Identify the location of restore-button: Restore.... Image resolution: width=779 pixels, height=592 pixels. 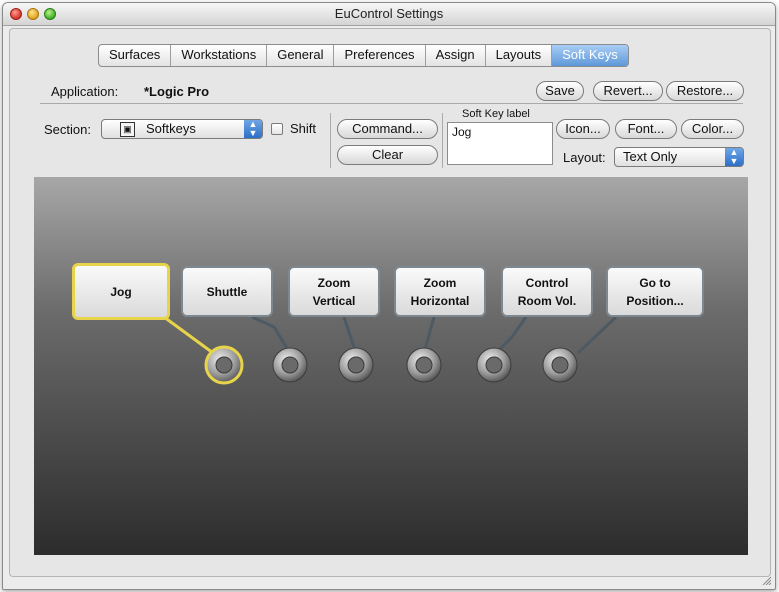
(705, 91).